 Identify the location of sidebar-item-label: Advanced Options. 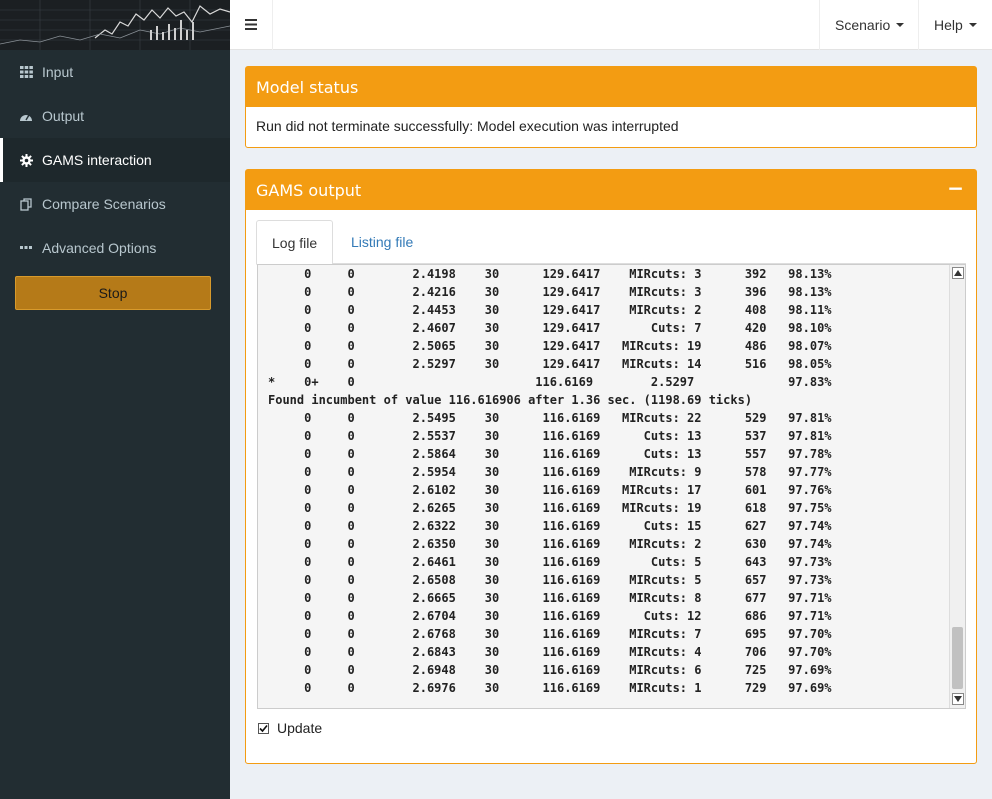
(99, 248).